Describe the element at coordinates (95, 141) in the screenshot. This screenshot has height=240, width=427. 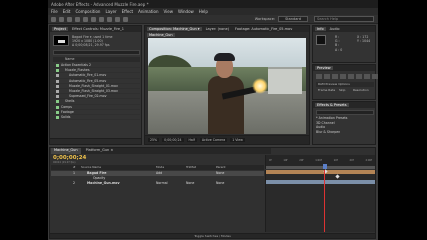
I see `project-footer` at that location.